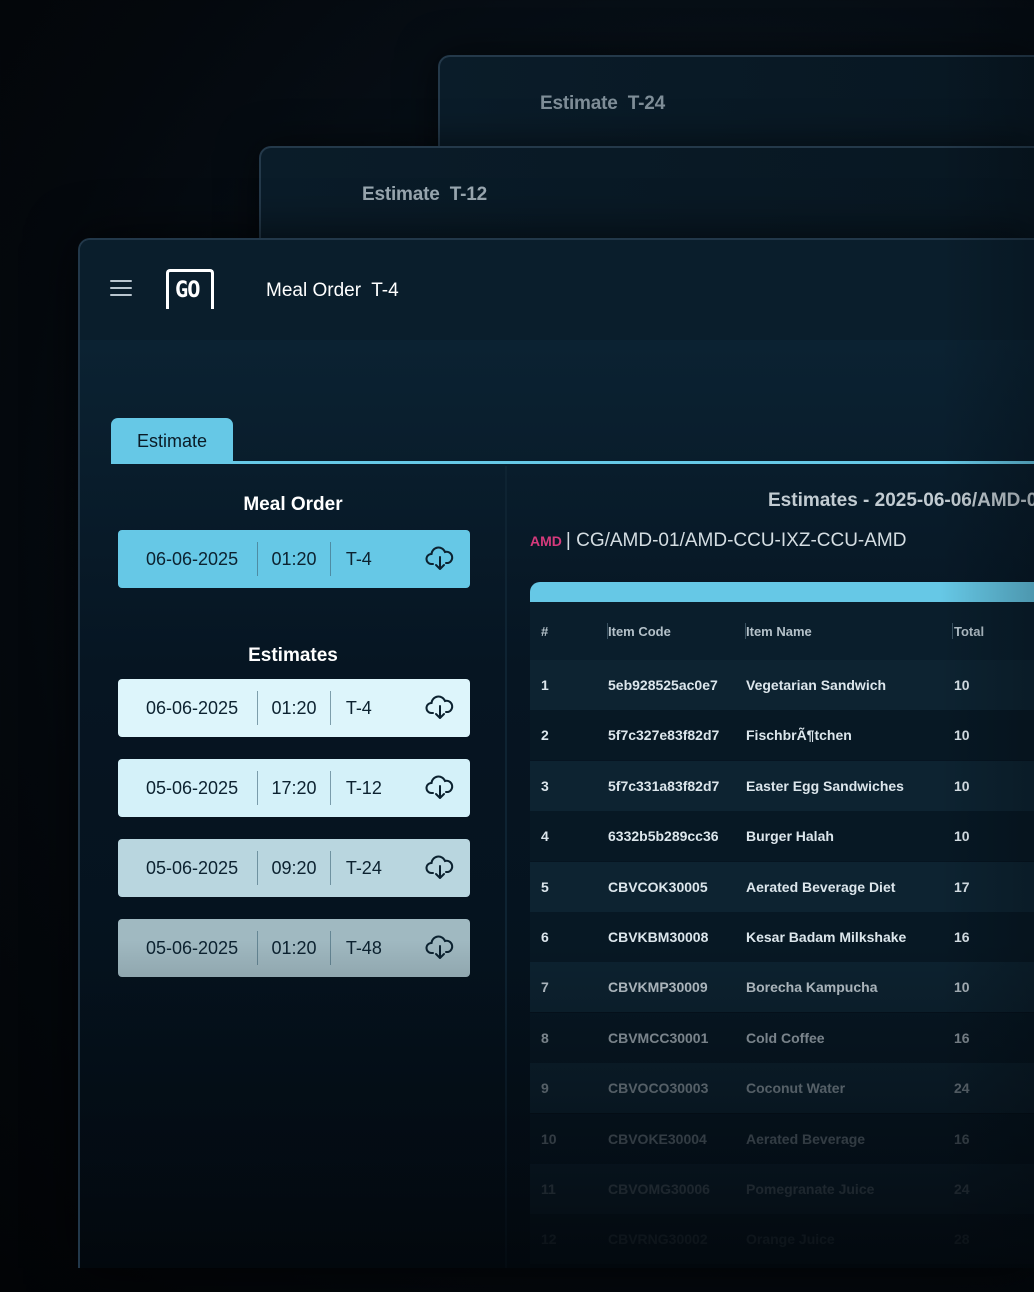 This screenshot has height=1292, width=1034. What do you see at coordinates (825, 785) in the screenshot?
I see `item-name: Easter Egg Sandwiches` at bounding box center [825, 785].